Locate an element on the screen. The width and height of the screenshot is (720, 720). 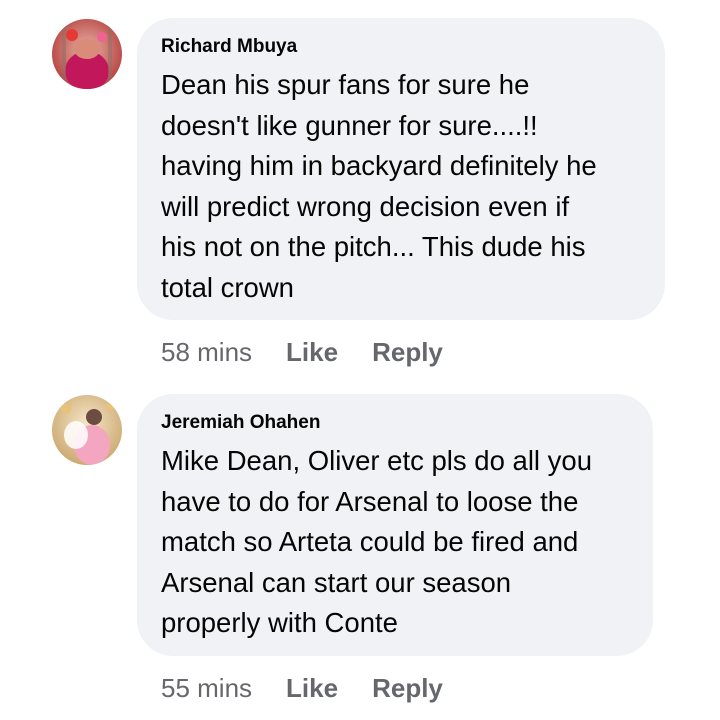
comment-text-line: total crown is located at coordinates (227, 287).